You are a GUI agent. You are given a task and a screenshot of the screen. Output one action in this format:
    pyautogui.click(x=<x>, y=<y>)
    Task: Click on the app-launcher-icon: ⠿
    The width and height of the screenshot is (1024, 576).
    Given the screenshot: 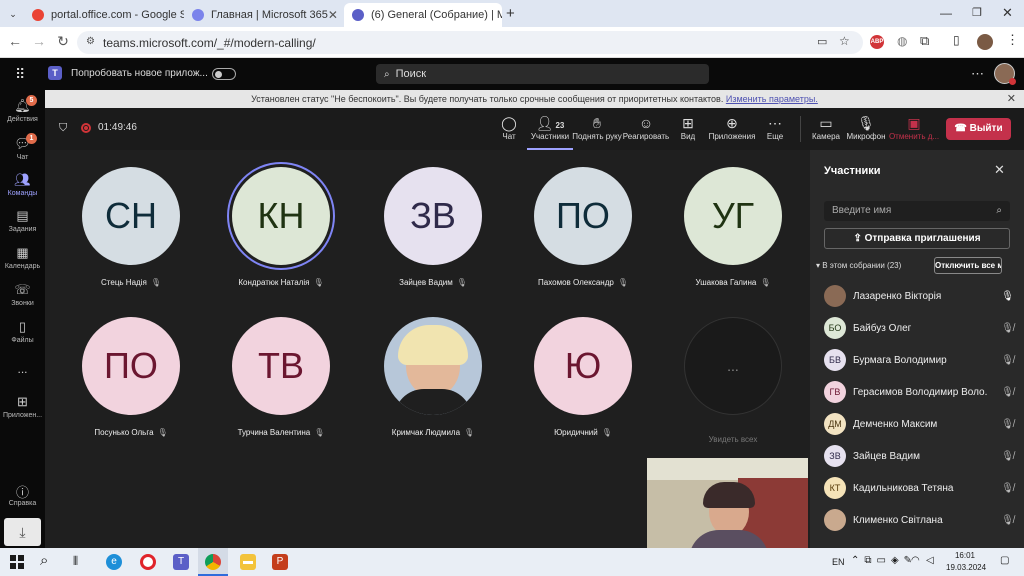 What is the action you would take?
    pyautogui.click(x=20, y=74)
    